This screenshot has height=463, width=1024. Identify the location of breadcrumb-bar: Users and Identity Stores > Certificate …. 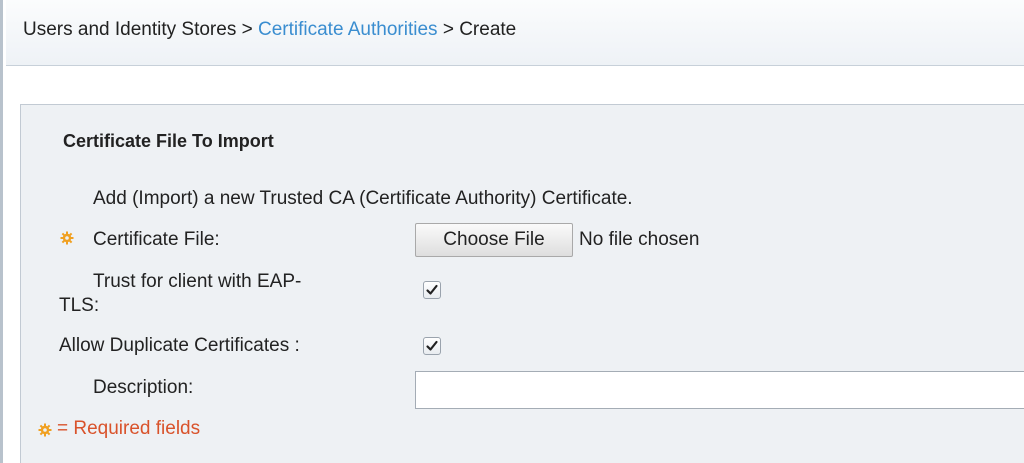
(515, 33).